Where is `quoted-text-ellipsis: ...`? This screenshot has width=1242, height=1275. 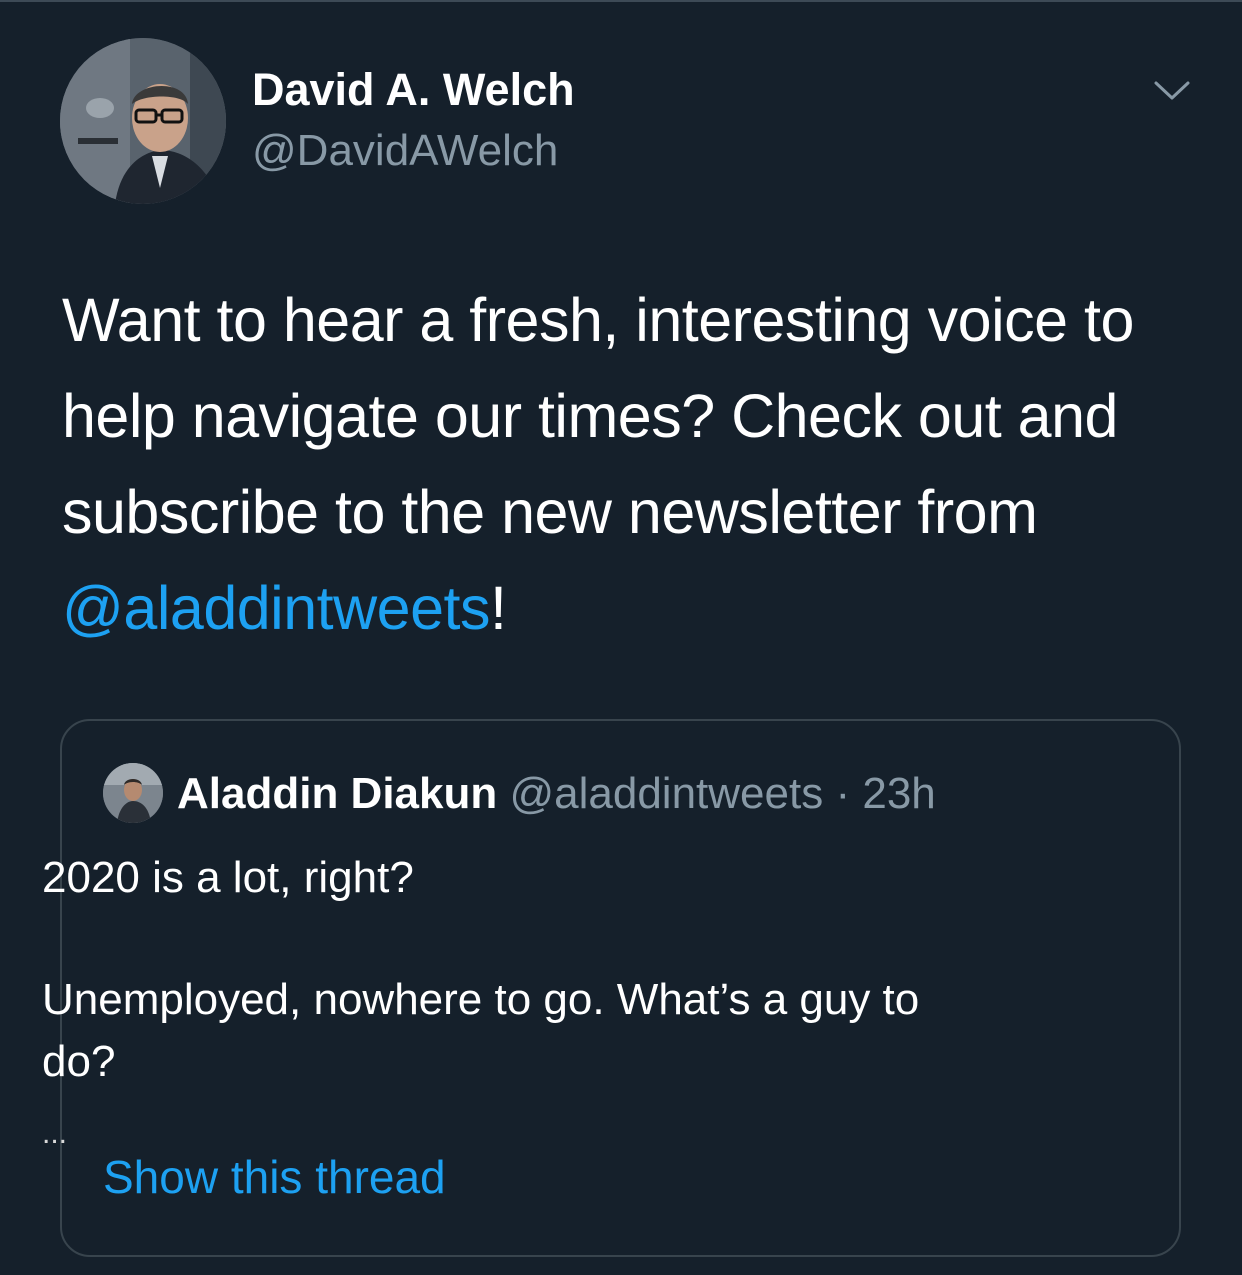 quoted-text-ellipsis: ... is located at coordinates (55, 1133).